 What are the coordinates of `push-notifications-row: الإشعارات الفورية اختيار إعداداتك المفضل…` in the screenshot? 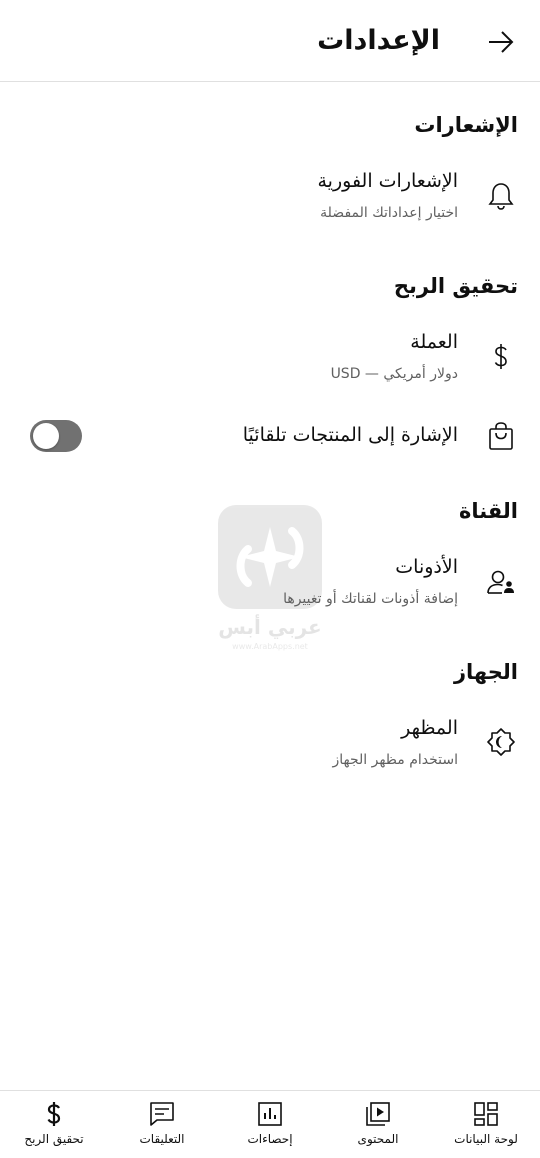 It's located at (270, 198).